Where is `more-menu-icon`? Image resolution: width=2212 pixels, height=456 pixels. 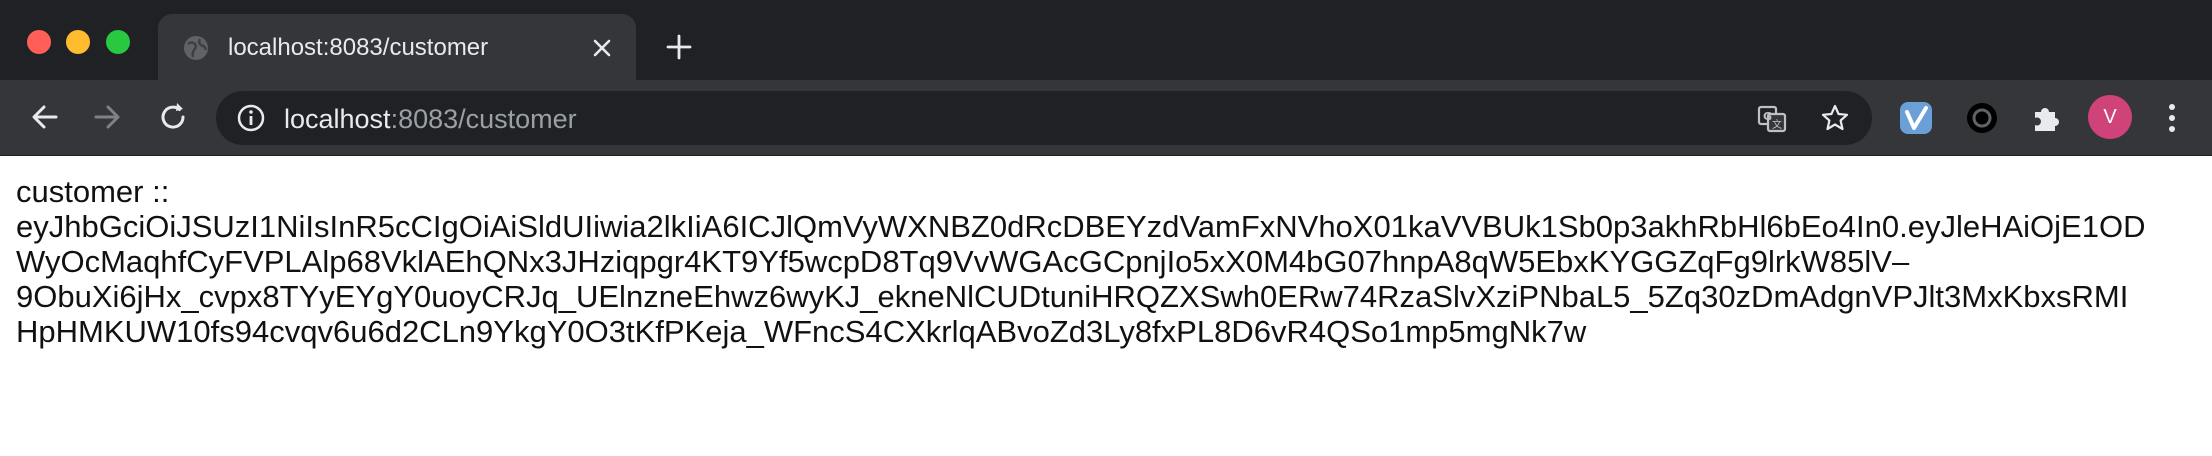 more-menu-icon is located at coordinates (2172, 118).